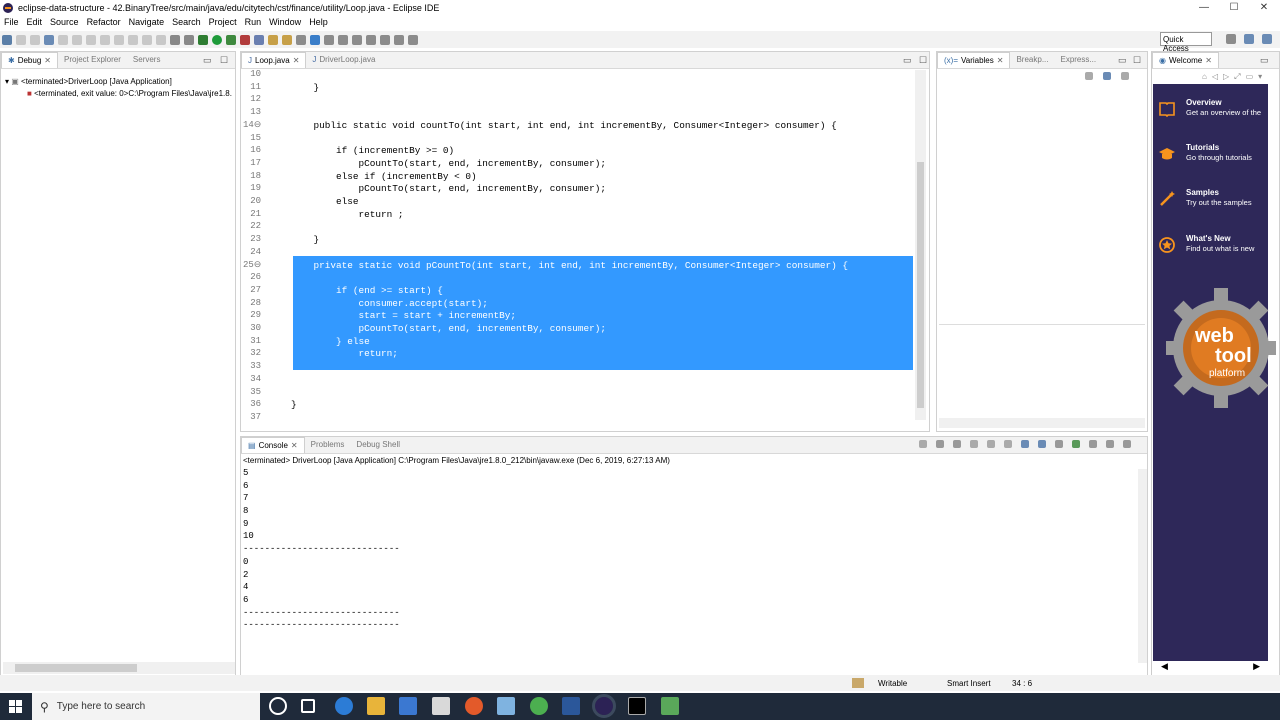  I want to click on open-console-icon, so click(1076, 444).